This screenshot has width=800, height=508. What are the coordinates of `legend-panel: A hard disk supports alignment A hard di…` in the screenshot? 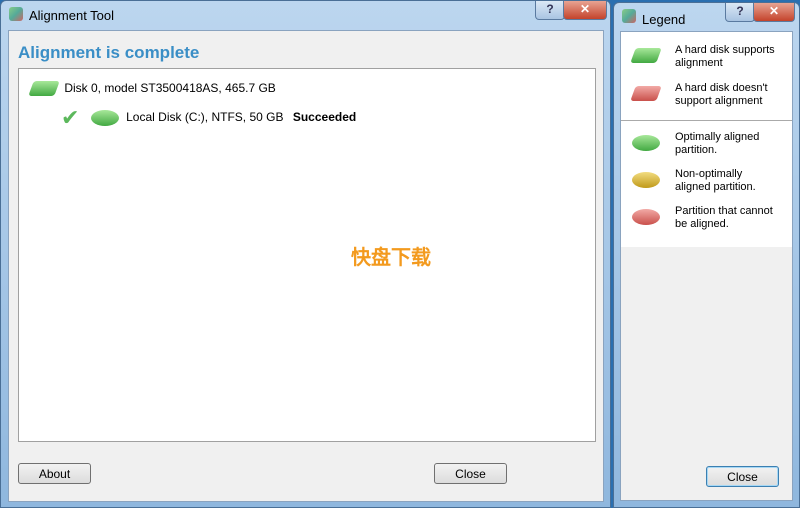 It's located at (706, 139).